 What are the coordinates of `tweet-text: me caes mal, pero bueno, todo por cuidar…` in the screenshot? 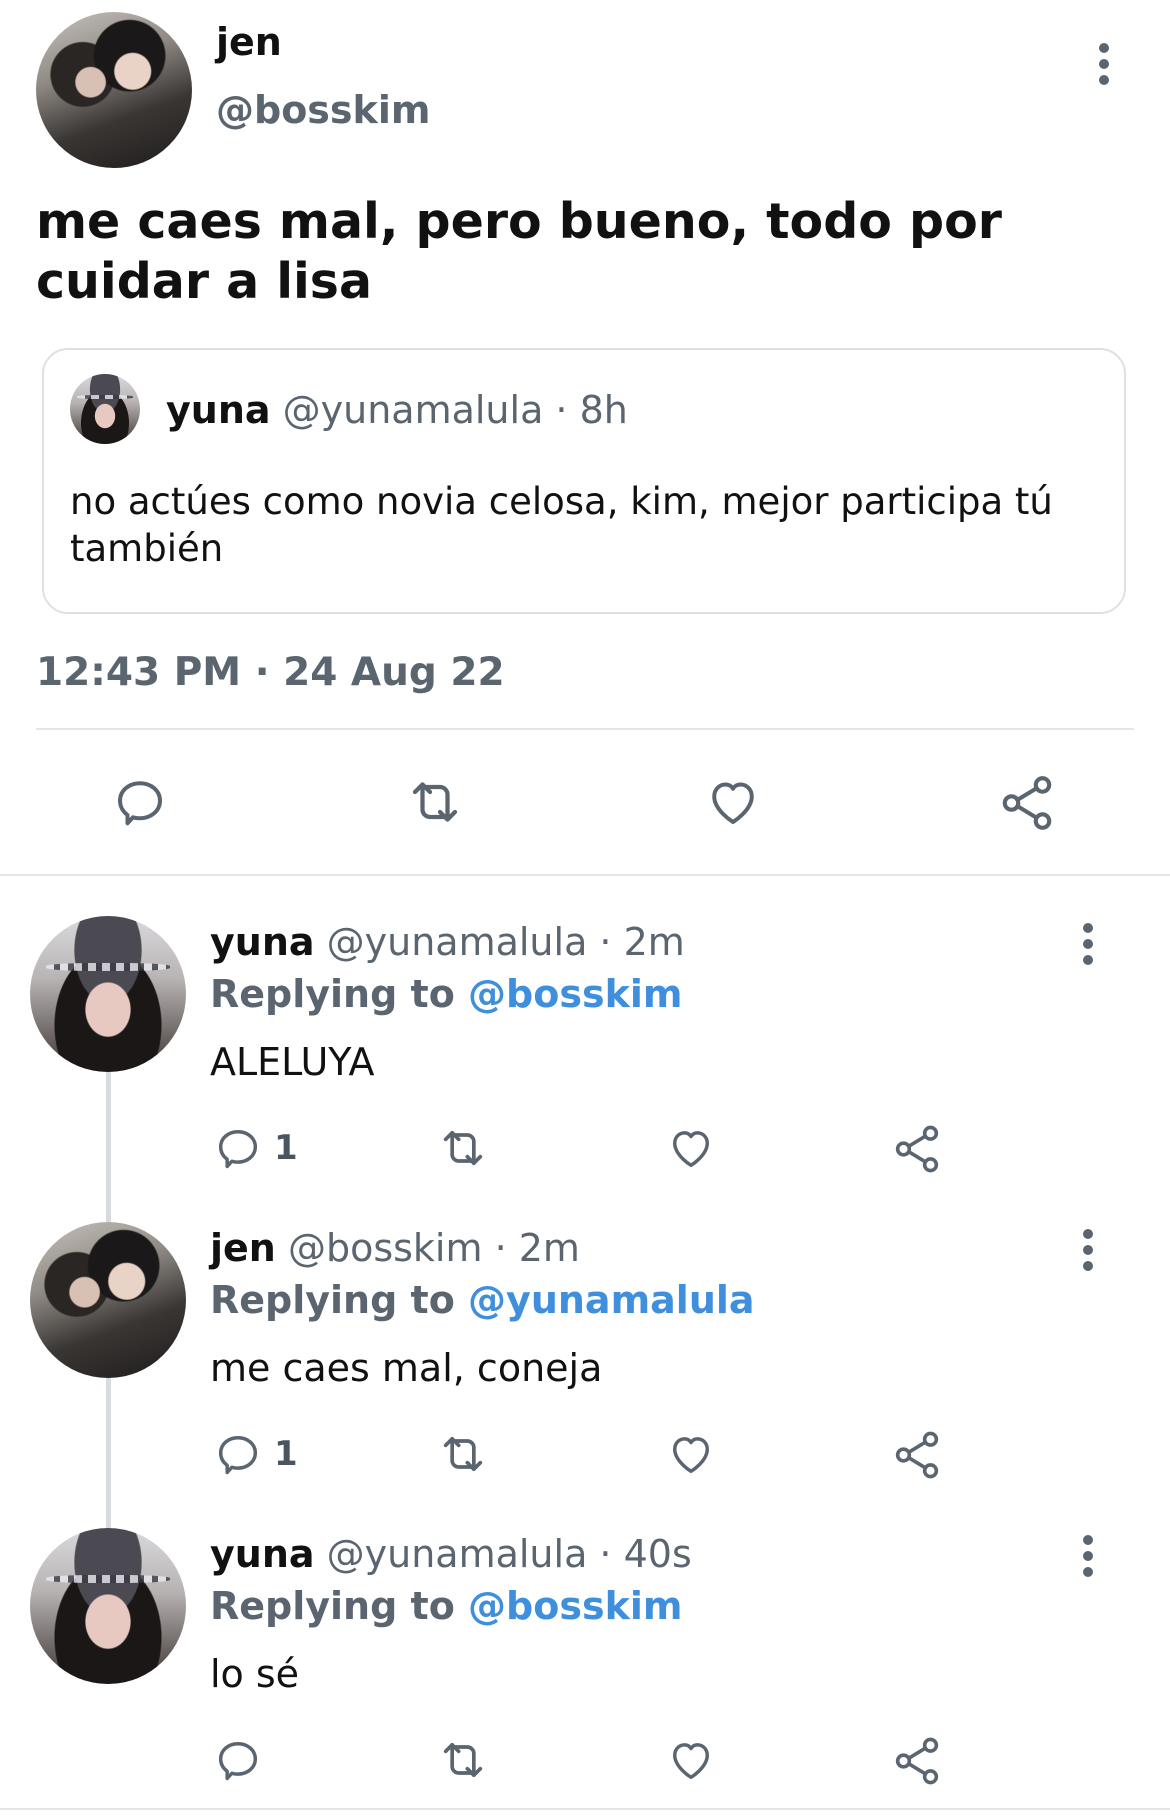 It's located at (519, 251).